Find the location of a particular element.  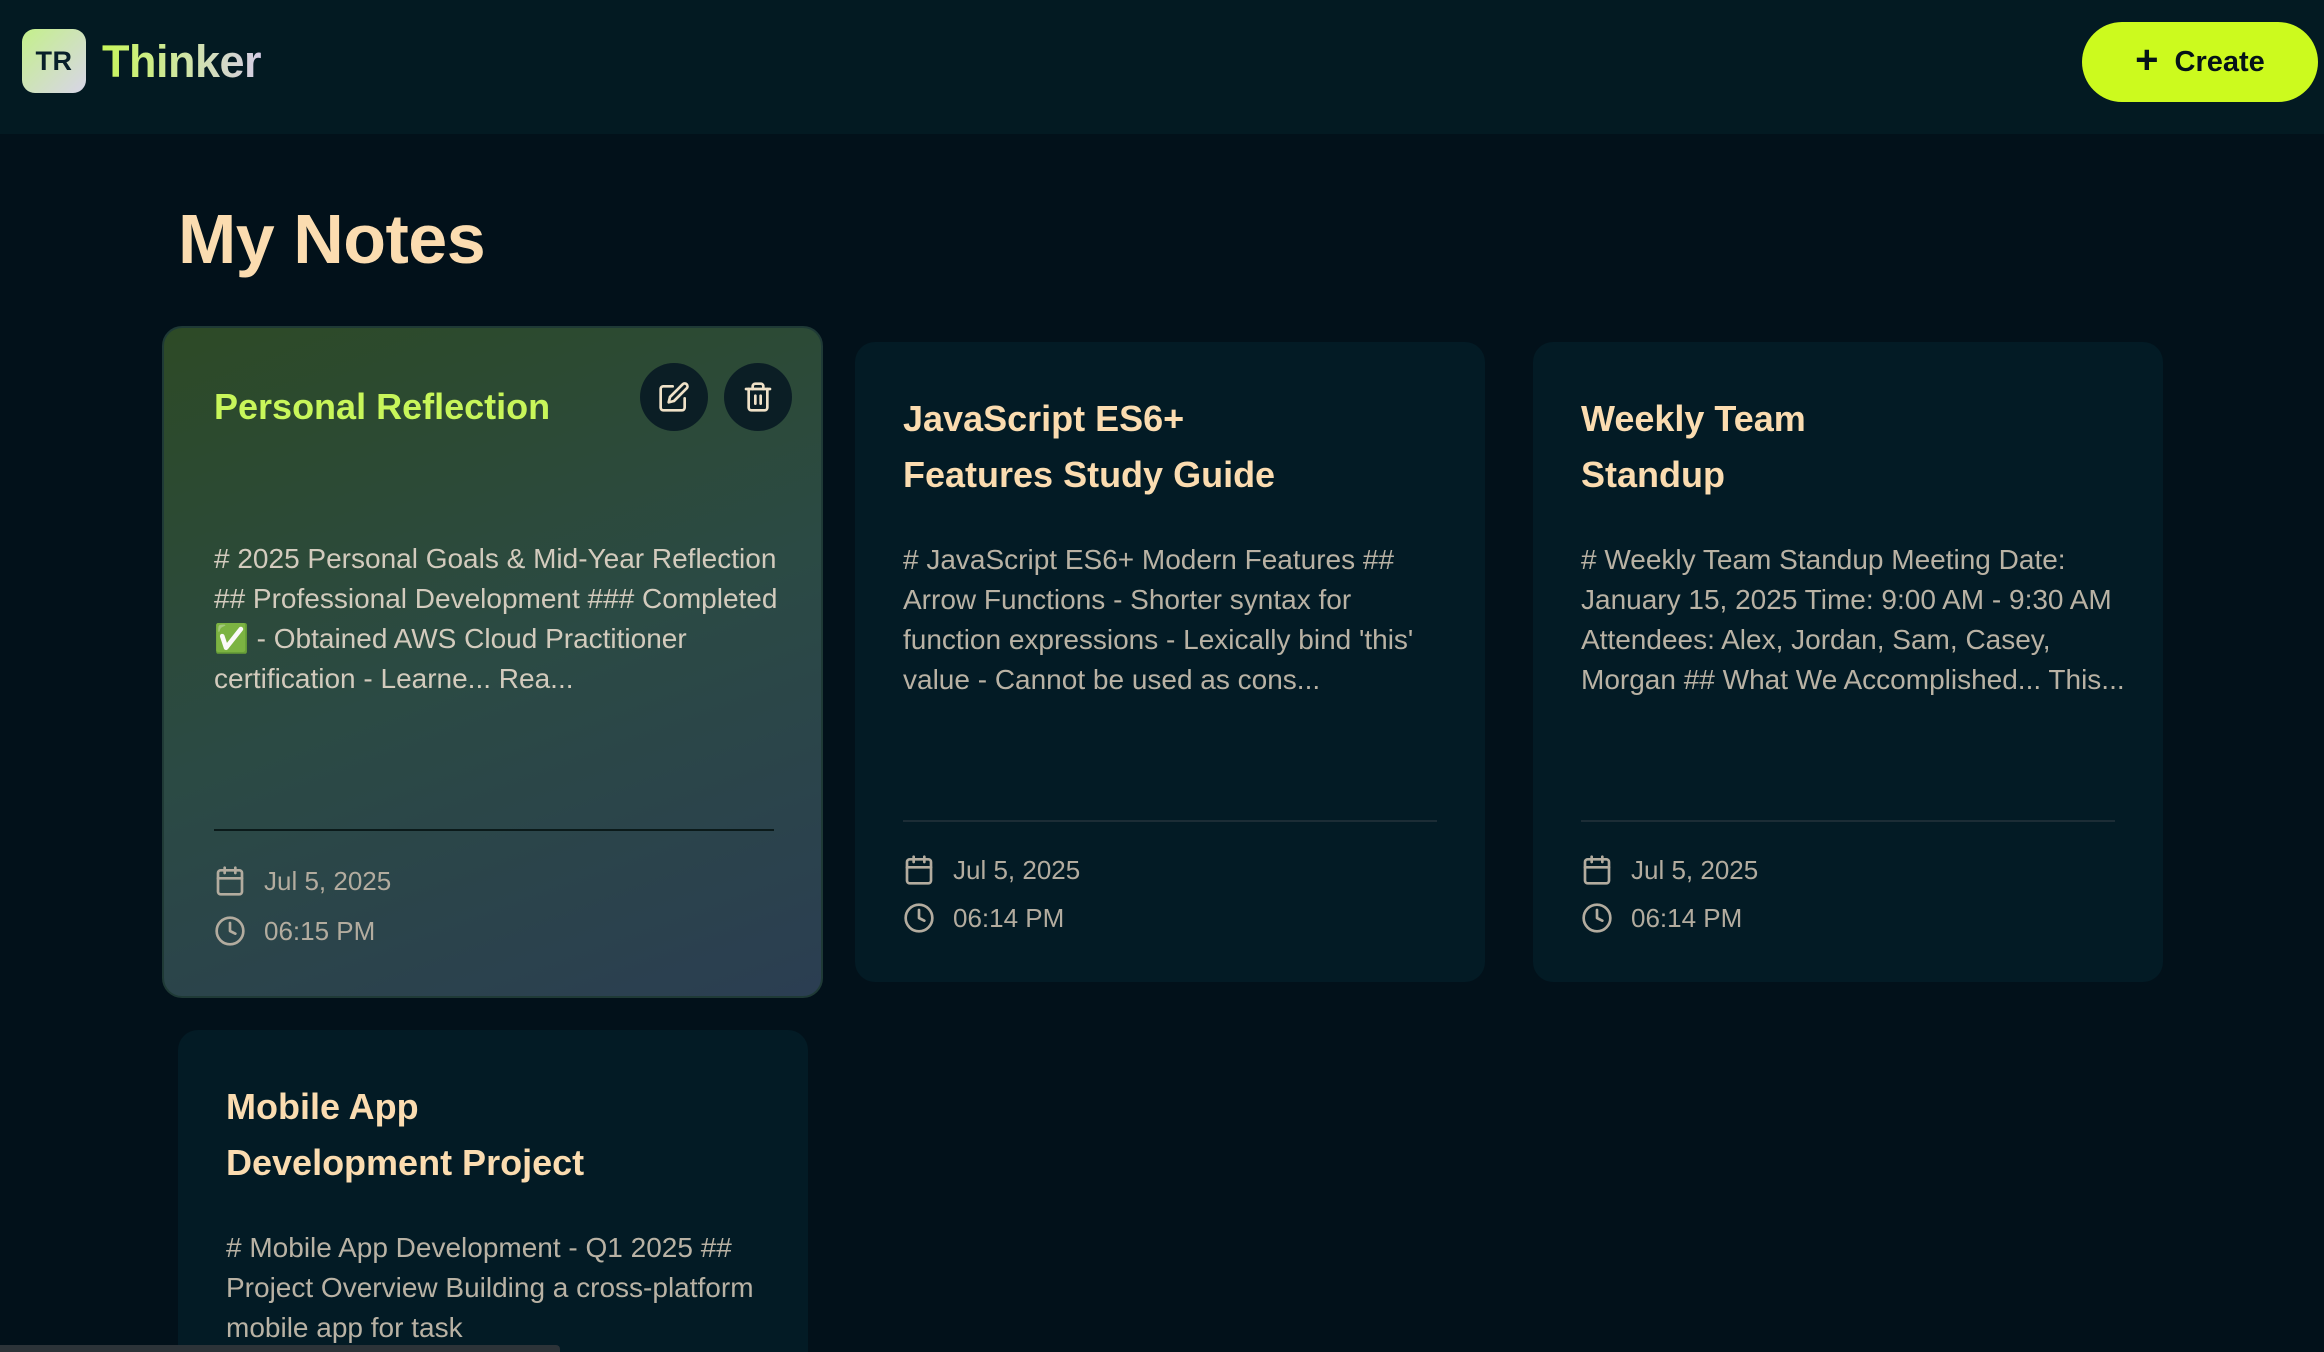

note-time-text: 06:15 PM is located at coordinates (320, 930).